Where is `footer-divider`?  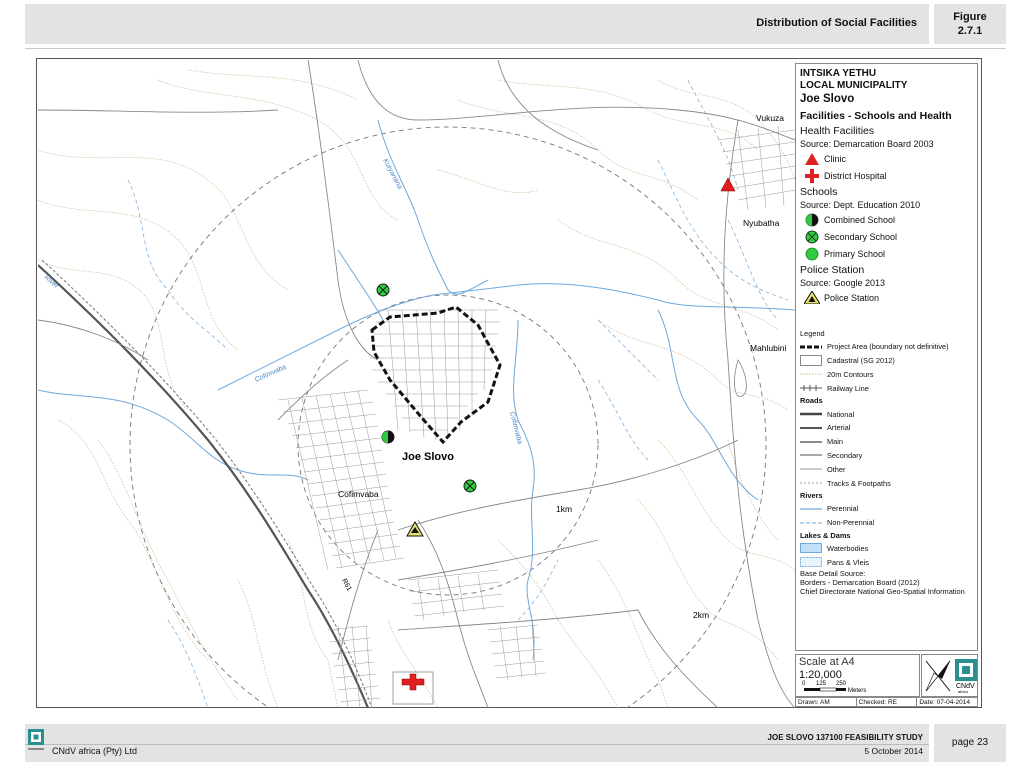
footer-divider is located at coordinates (477, 744).